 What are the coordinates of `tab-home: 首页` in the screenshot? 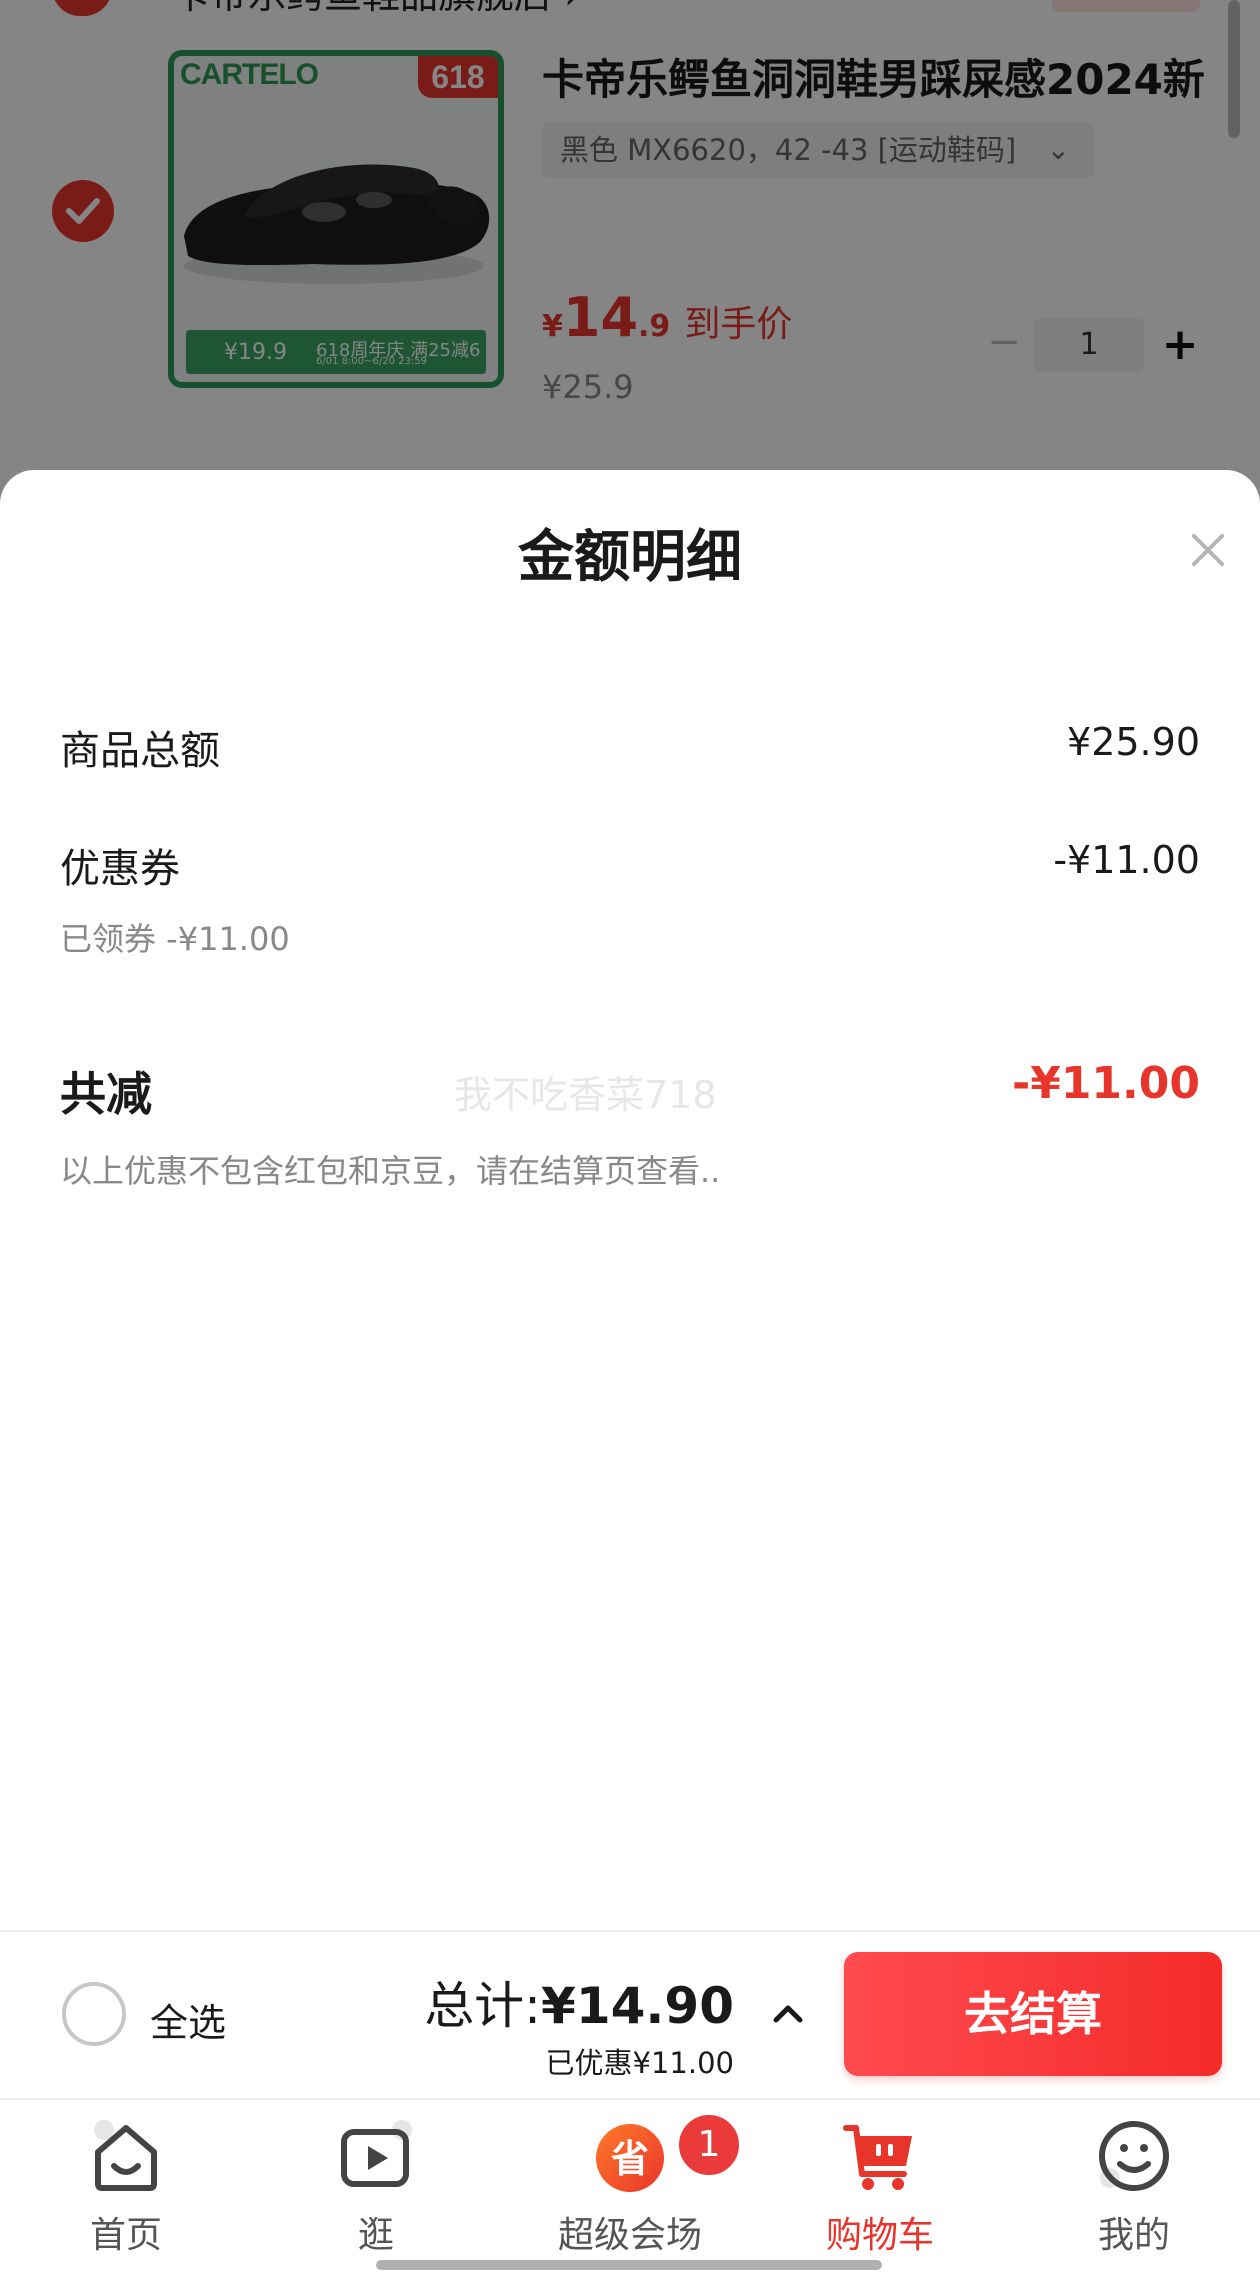 It's located at (126, 2187).